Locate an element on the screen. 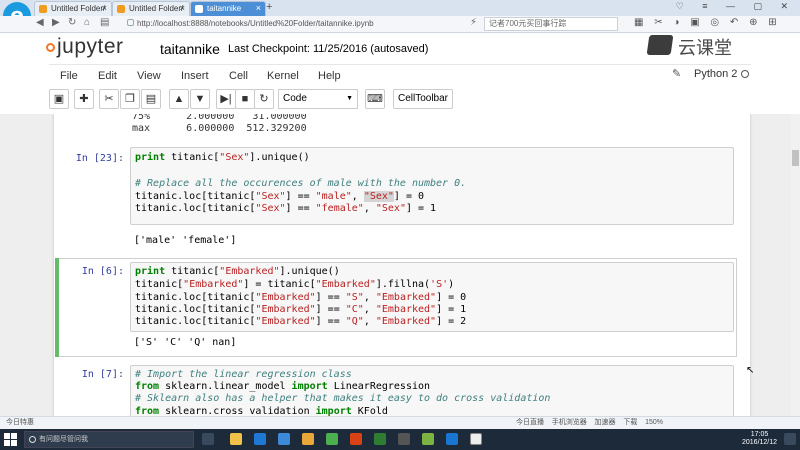  taskbar-search-text: 有问题尽管问我 is located at coordinates (63, 439).